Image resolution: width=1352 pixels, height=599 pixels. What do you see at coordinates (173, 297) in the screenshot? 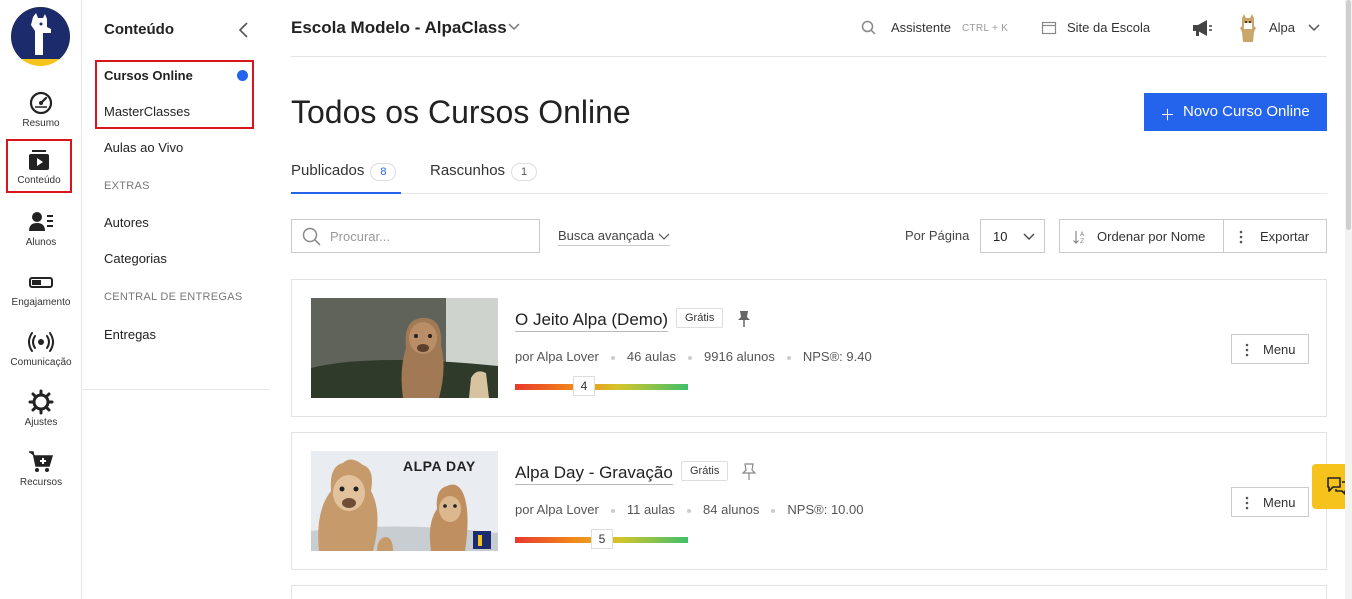
I see `sidebar-section-central: CENTRAL DE ENTREGAS` at bounding box center [173, 297].